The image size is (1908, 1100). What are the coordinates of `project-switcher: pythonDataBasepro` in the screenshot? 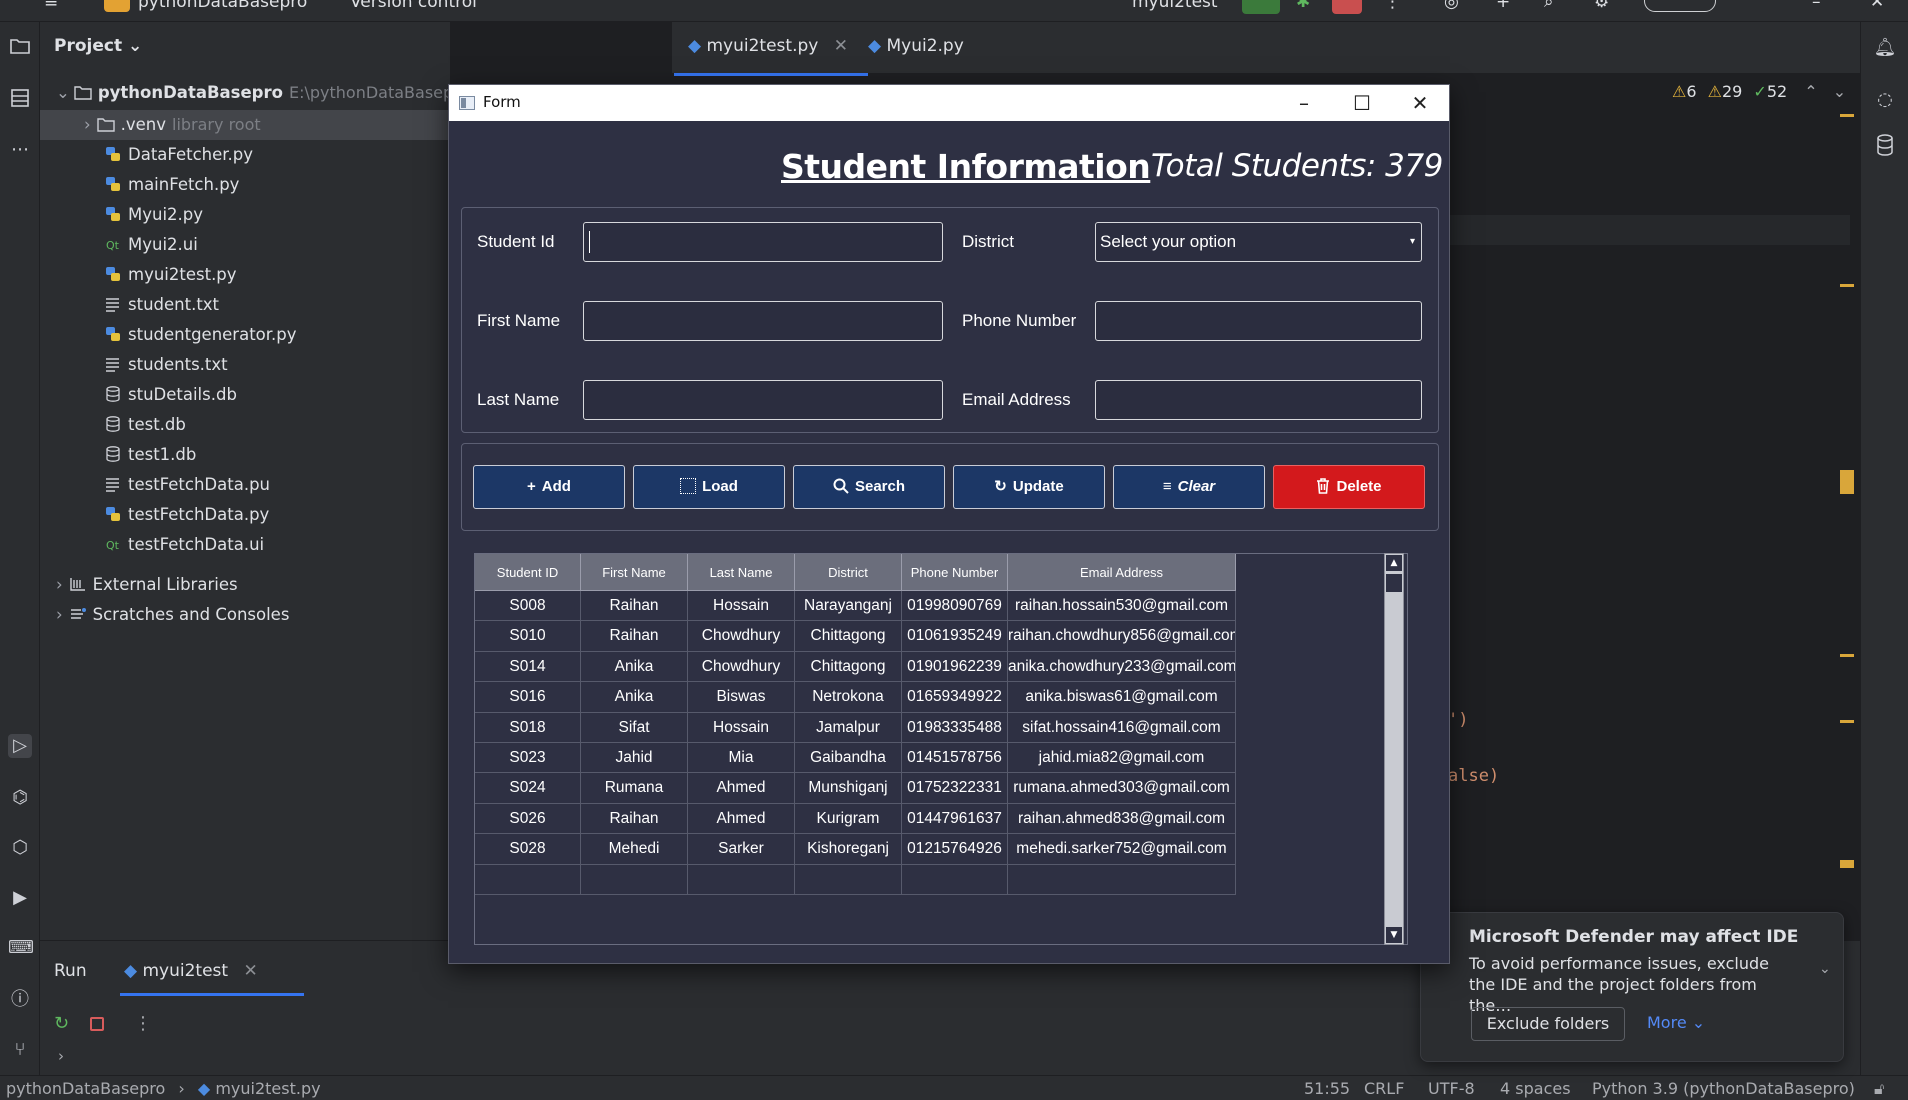 It's located at (222, 6).